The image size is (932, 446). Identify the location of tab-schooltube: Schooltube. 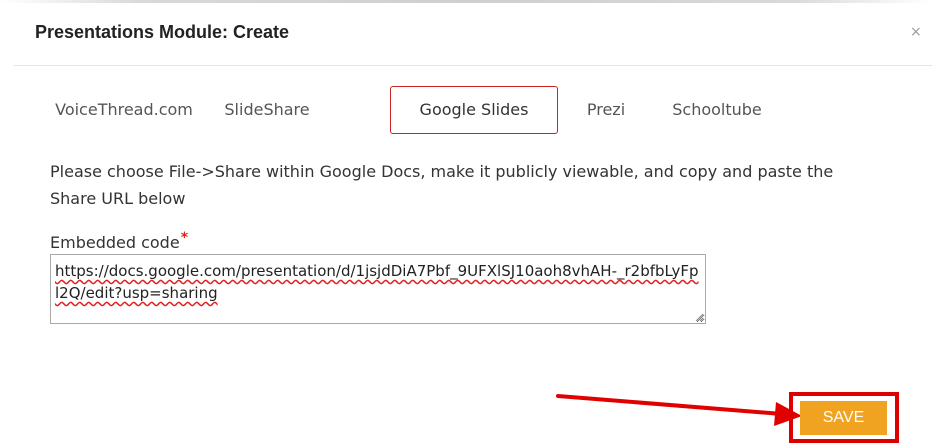
(717, 110).